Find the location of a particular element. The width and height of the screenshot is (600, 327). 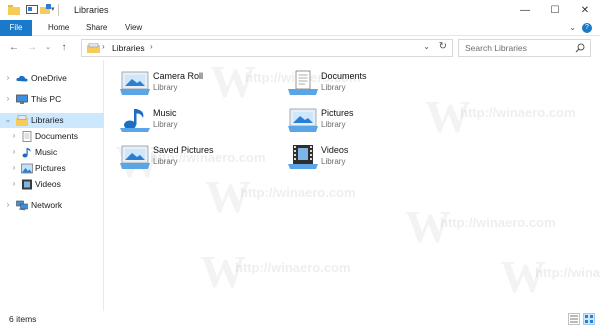

library-item-documents: Documents Library is located at coordinates (353, 83).